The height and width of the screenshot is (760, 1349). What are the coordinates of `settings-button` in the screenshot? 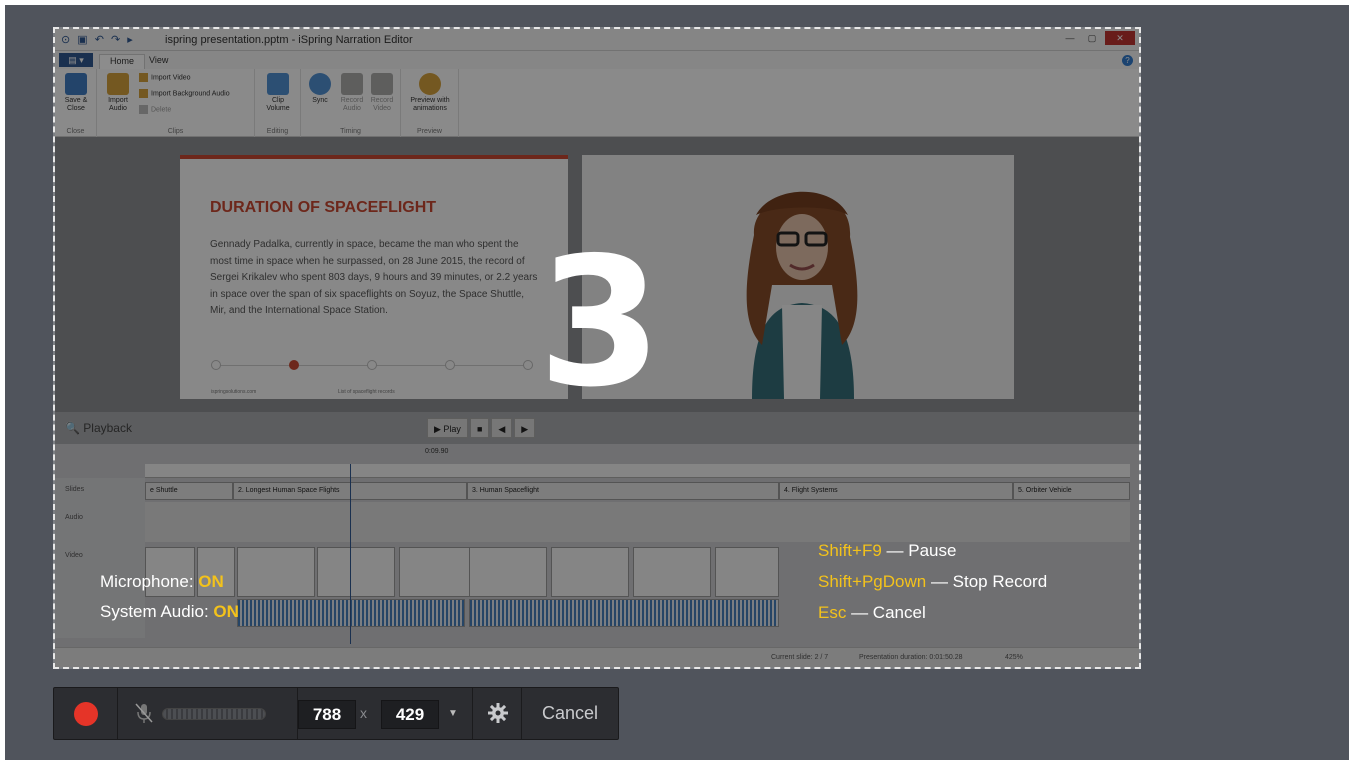 It's located at (497, 713).